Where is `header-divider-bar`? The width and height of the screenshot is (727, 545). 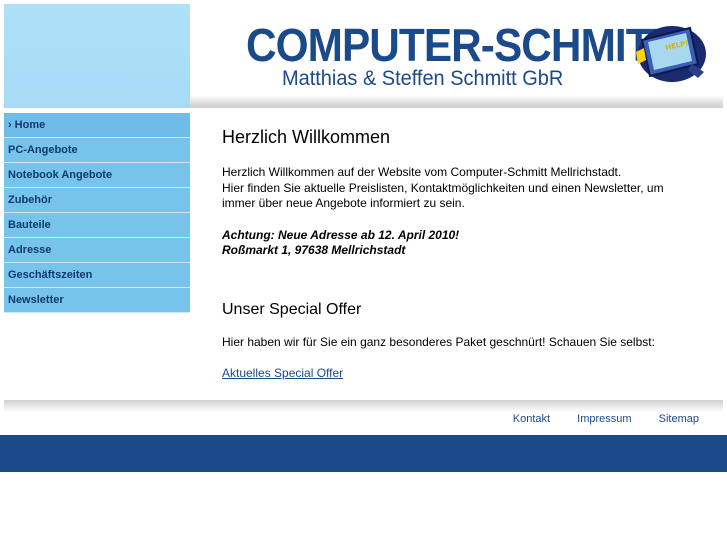 header-divider-bar is located at coordinates (456, 101).